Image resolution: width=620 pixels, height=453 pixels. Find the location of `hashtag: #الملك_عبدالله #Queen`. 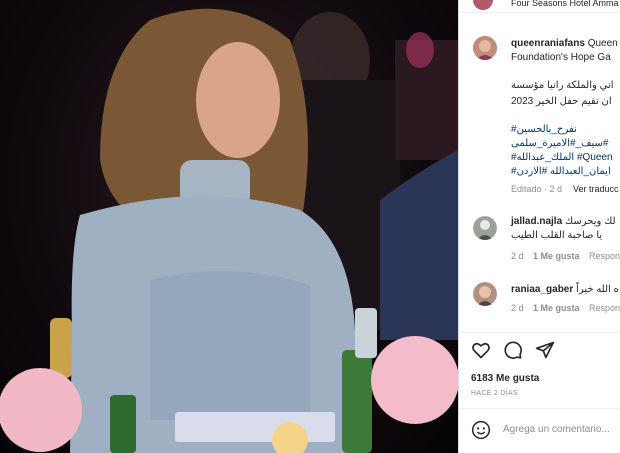

hashtag: #الملك_عبدالله #Queen is located at coordinates (562, 157).